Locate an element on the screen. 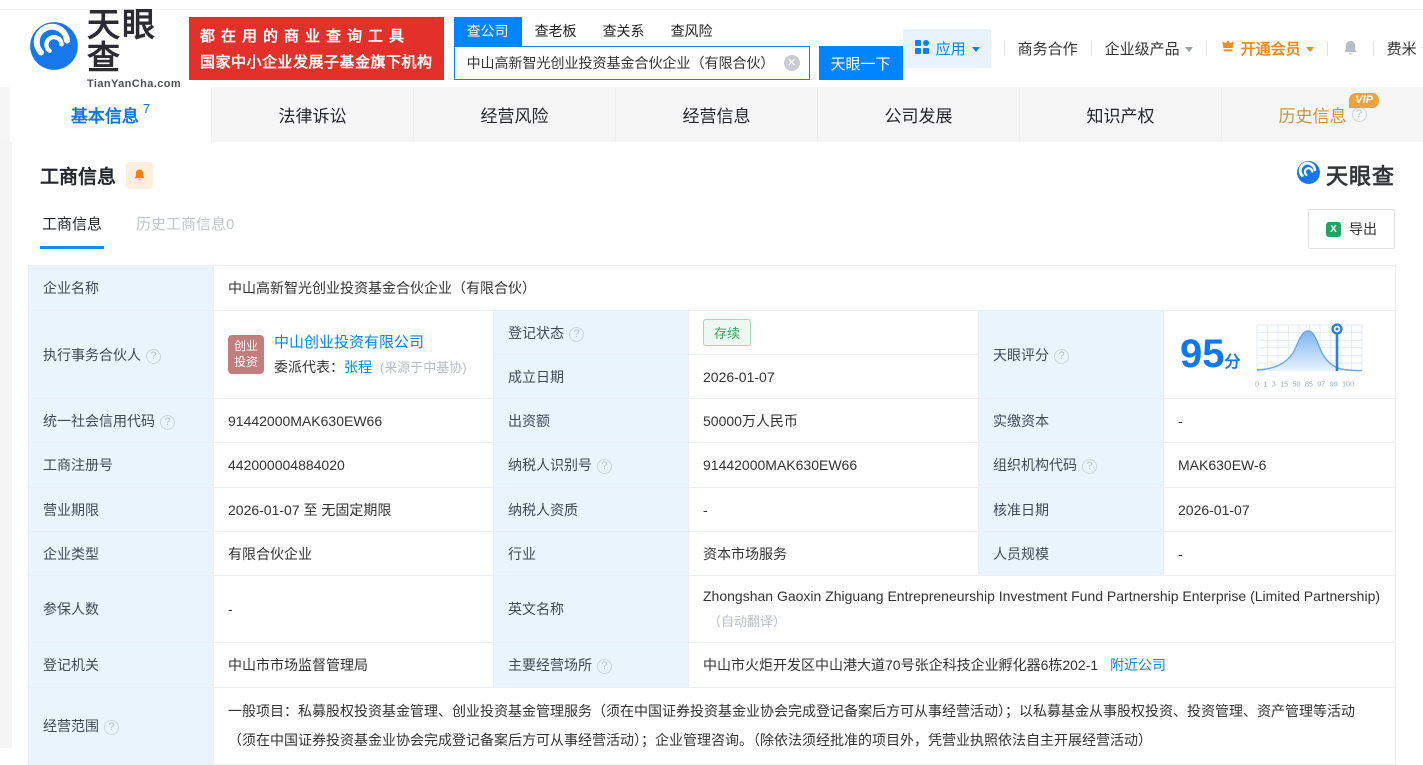  clear-search-icon: ✕ is located at coordinates (791, 63).